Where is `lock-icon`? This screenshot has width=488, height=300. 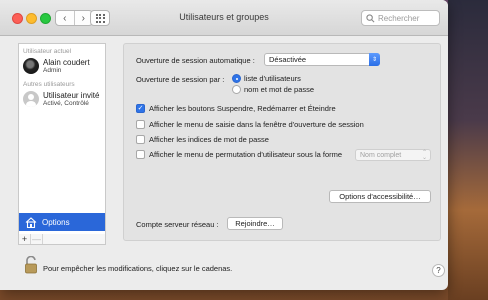
lock-icon is located at coordinates (31, 265).